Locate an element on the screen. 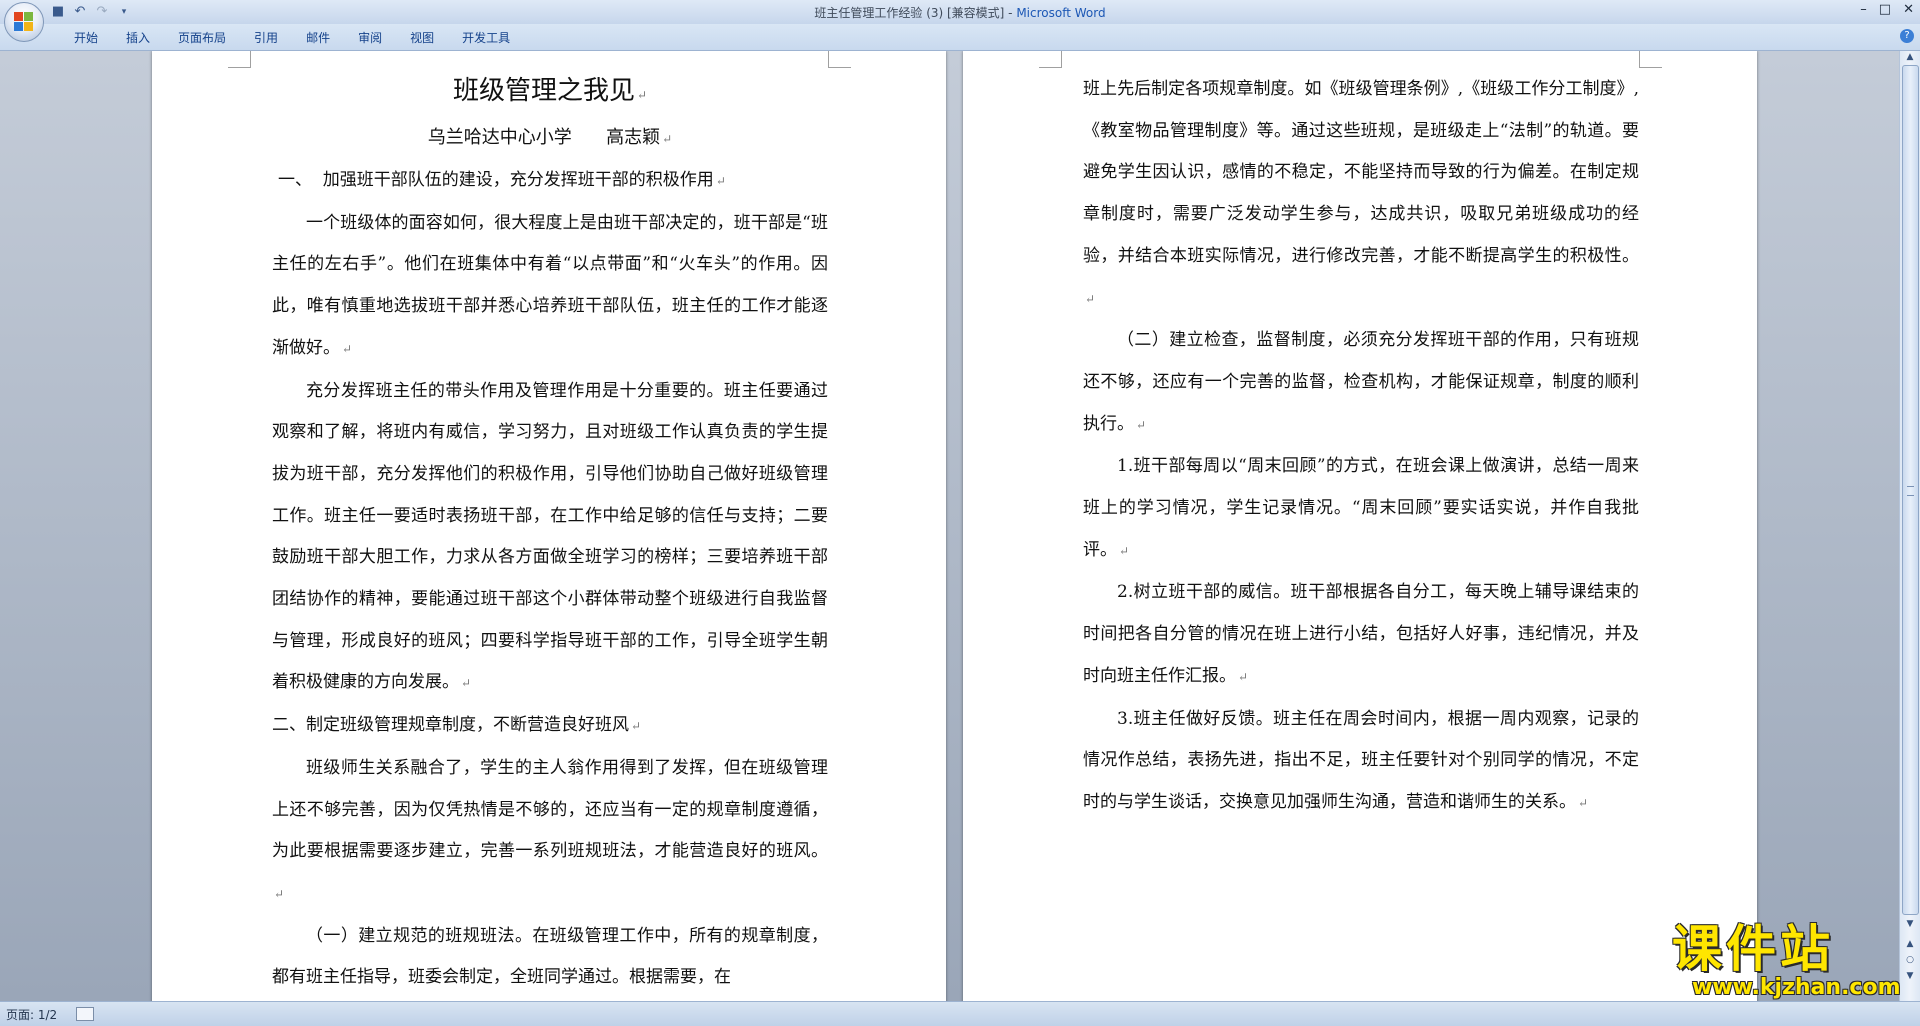  tab-developer: 开发工具 is located at coordinates (486, 37).